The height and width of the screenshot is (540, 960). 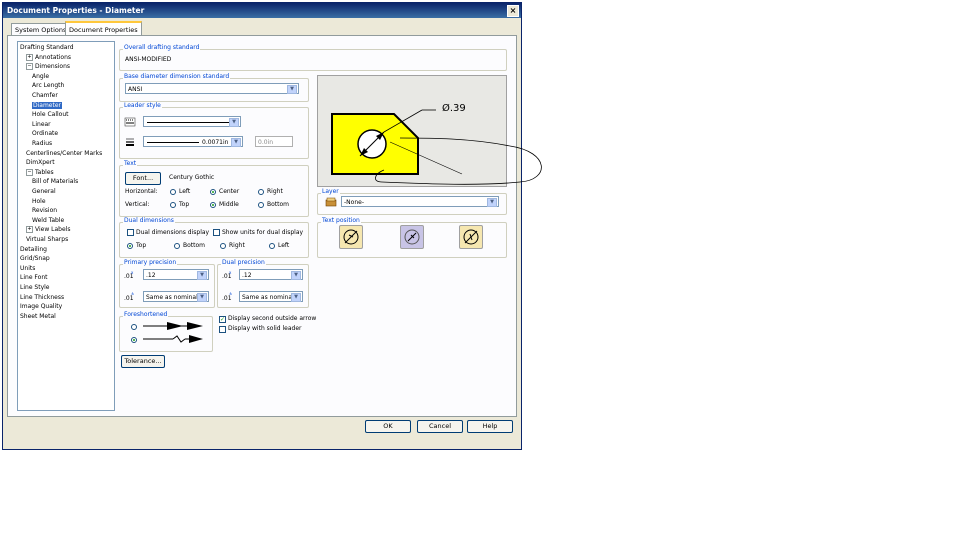 I want to click on tree-item: − Tables, so click(x=40, y=172).